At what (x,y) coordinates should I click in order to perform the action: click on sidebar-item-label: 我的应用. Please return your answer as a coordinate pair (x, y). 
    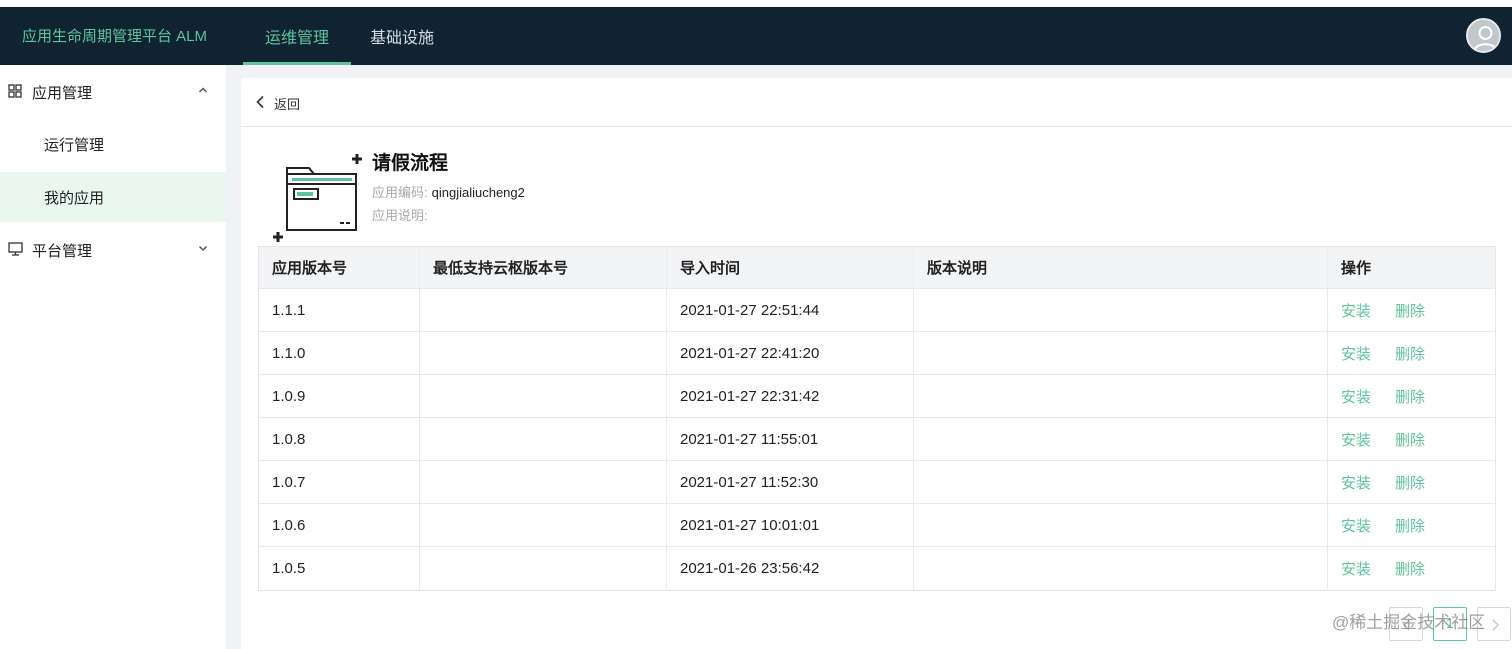
    Looking at the image, I should click on (74, 198).